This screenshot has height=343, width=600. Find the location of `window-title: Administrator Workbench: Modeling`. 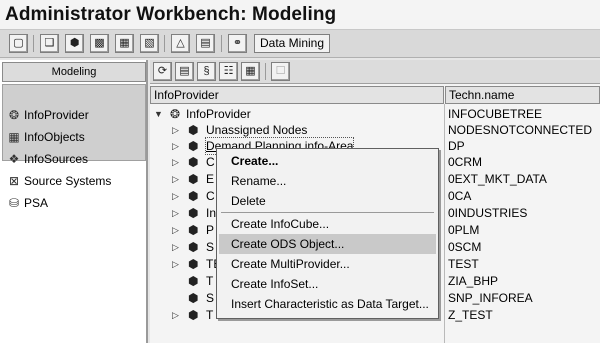

window-title: Administrator Workbench: Modeling is located at coordinates (171, 14).